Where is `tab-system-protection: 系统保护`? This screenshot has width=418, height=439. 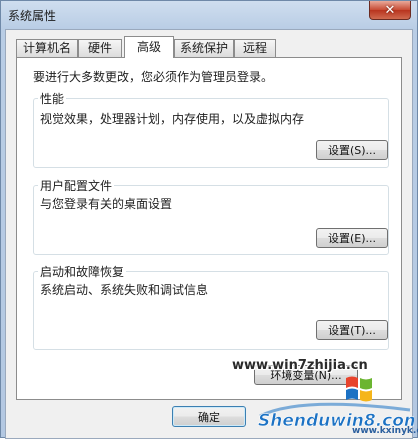 tab-system-protection: 系统保护 is located at coordinates (204, 48).